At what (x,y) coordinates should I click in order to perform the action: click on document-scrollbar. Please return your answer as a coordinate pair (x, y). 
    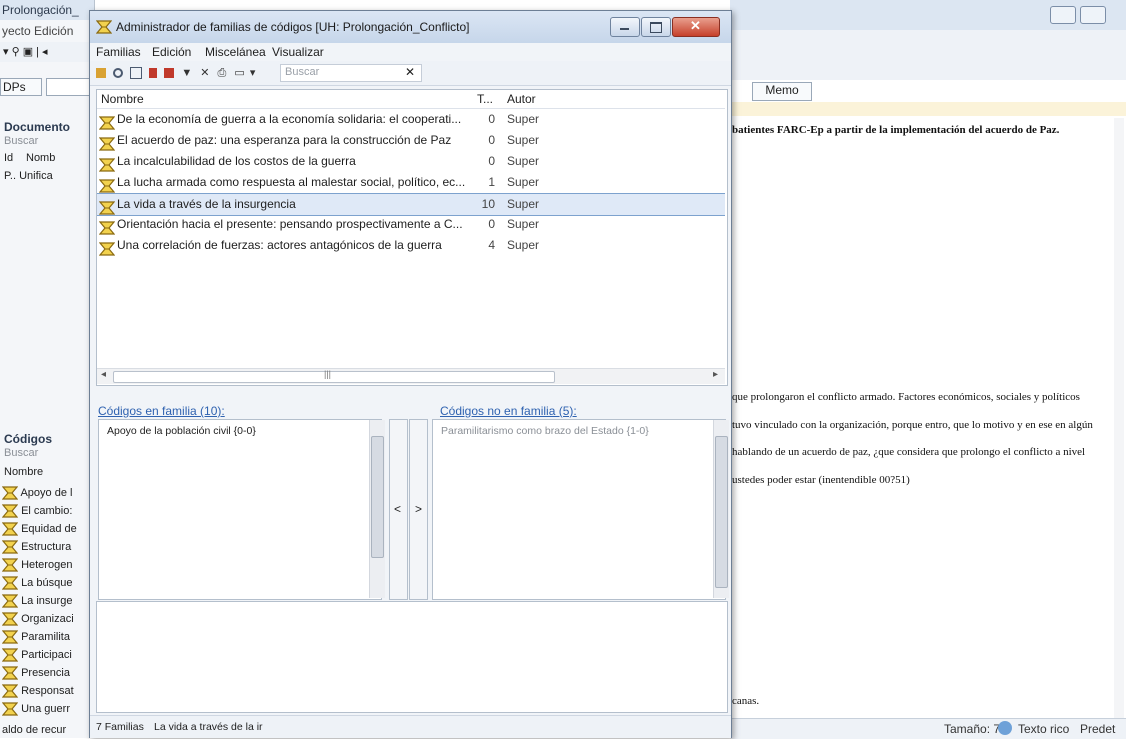
    Looking at the image, I should click on (1119, 418).